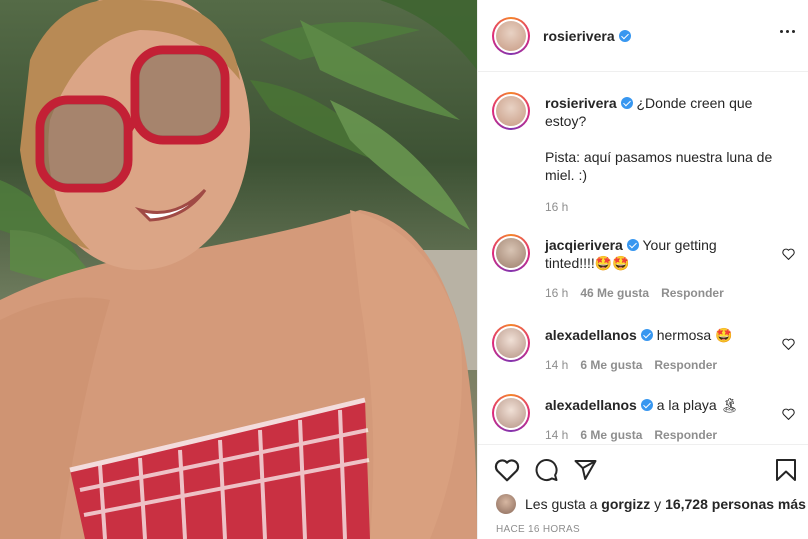  I want to click on liker-username: gorgizz, so click(625, 504).